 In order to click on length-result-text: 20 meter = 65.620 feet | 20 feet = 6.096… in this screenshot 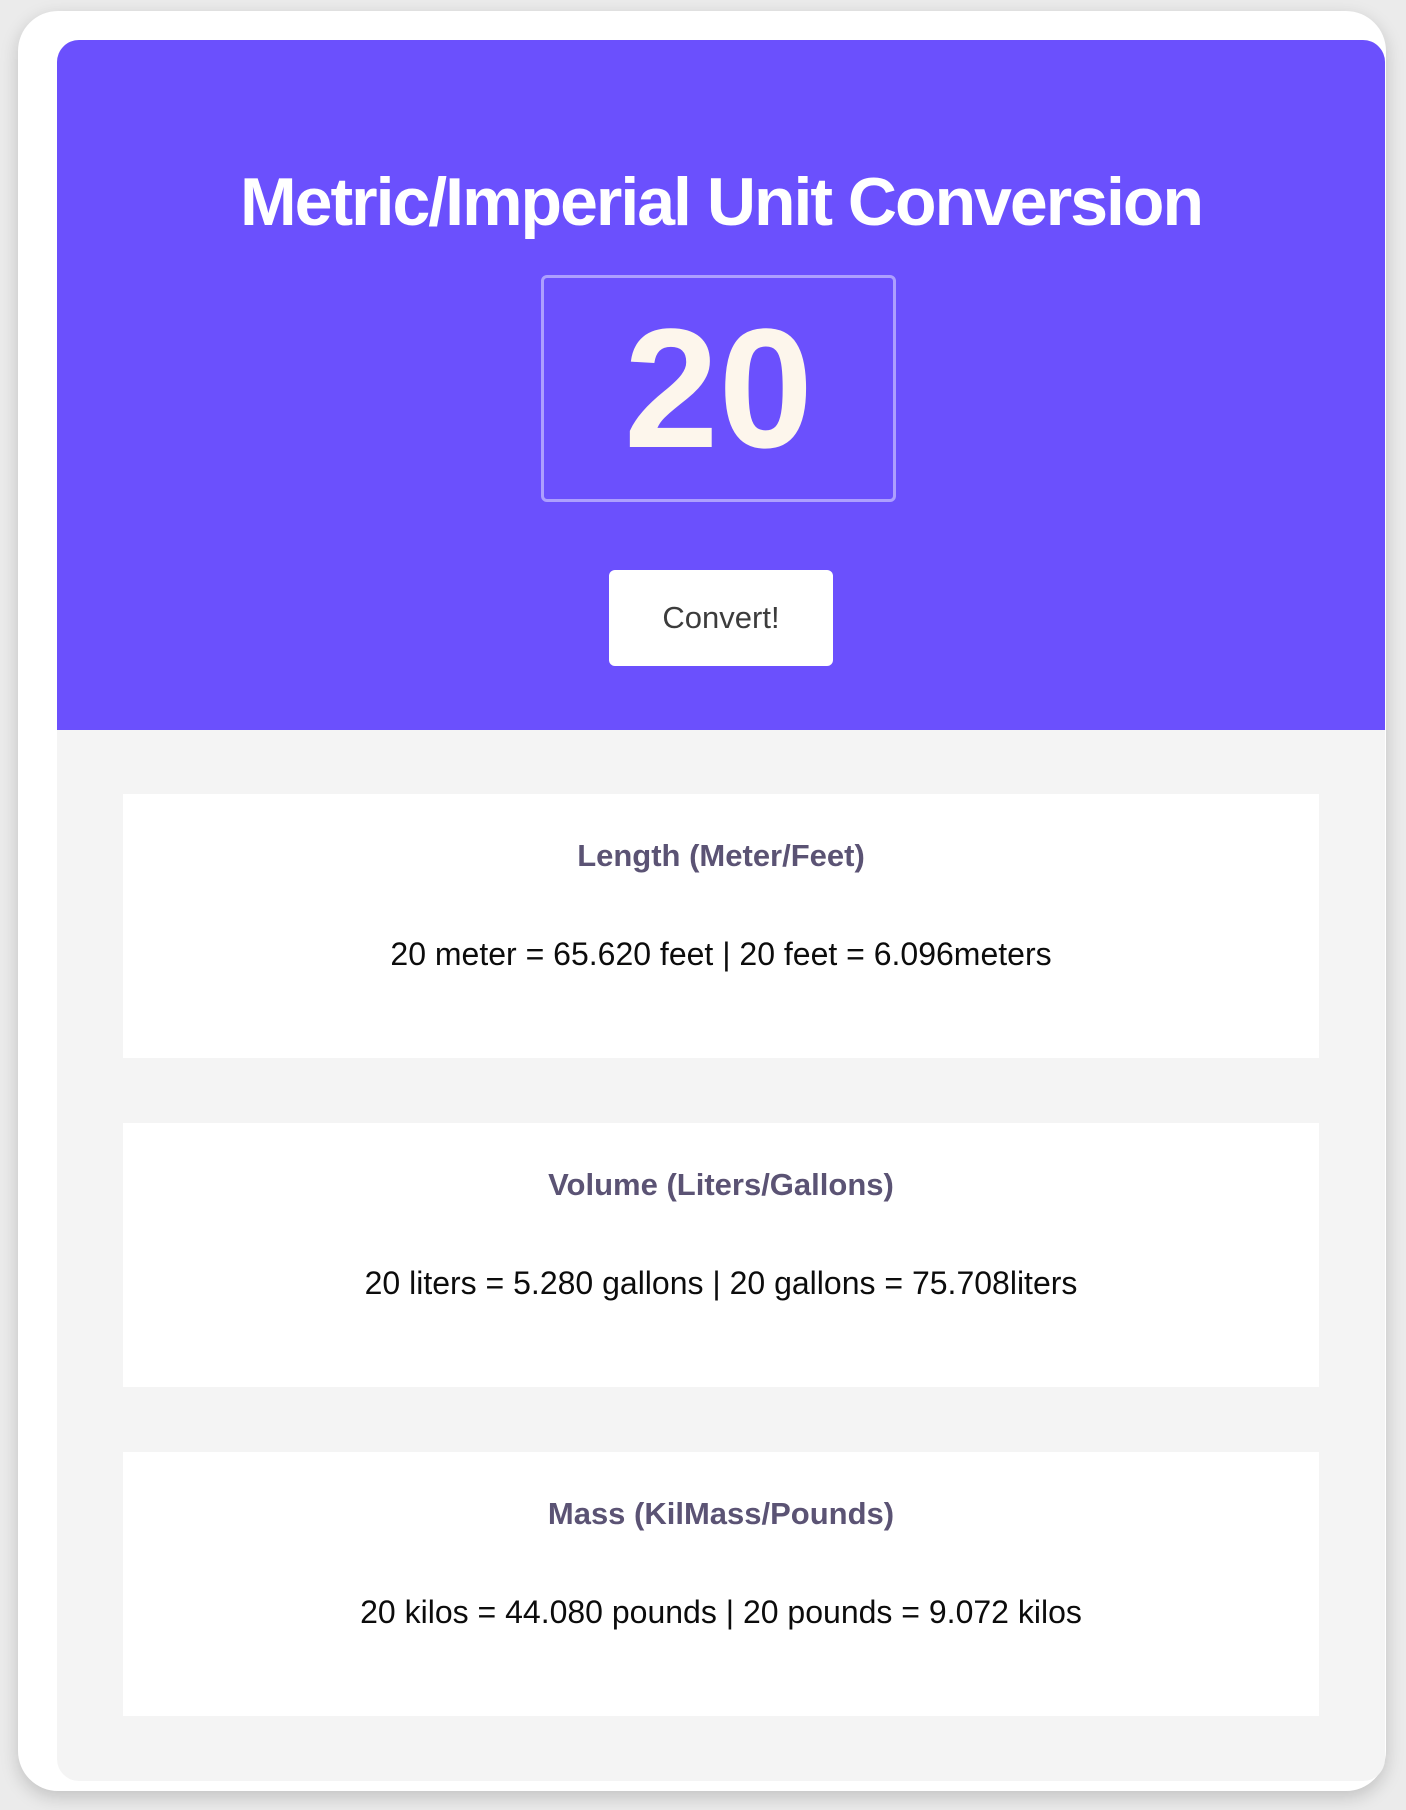, I will do `click(721, 954)`.